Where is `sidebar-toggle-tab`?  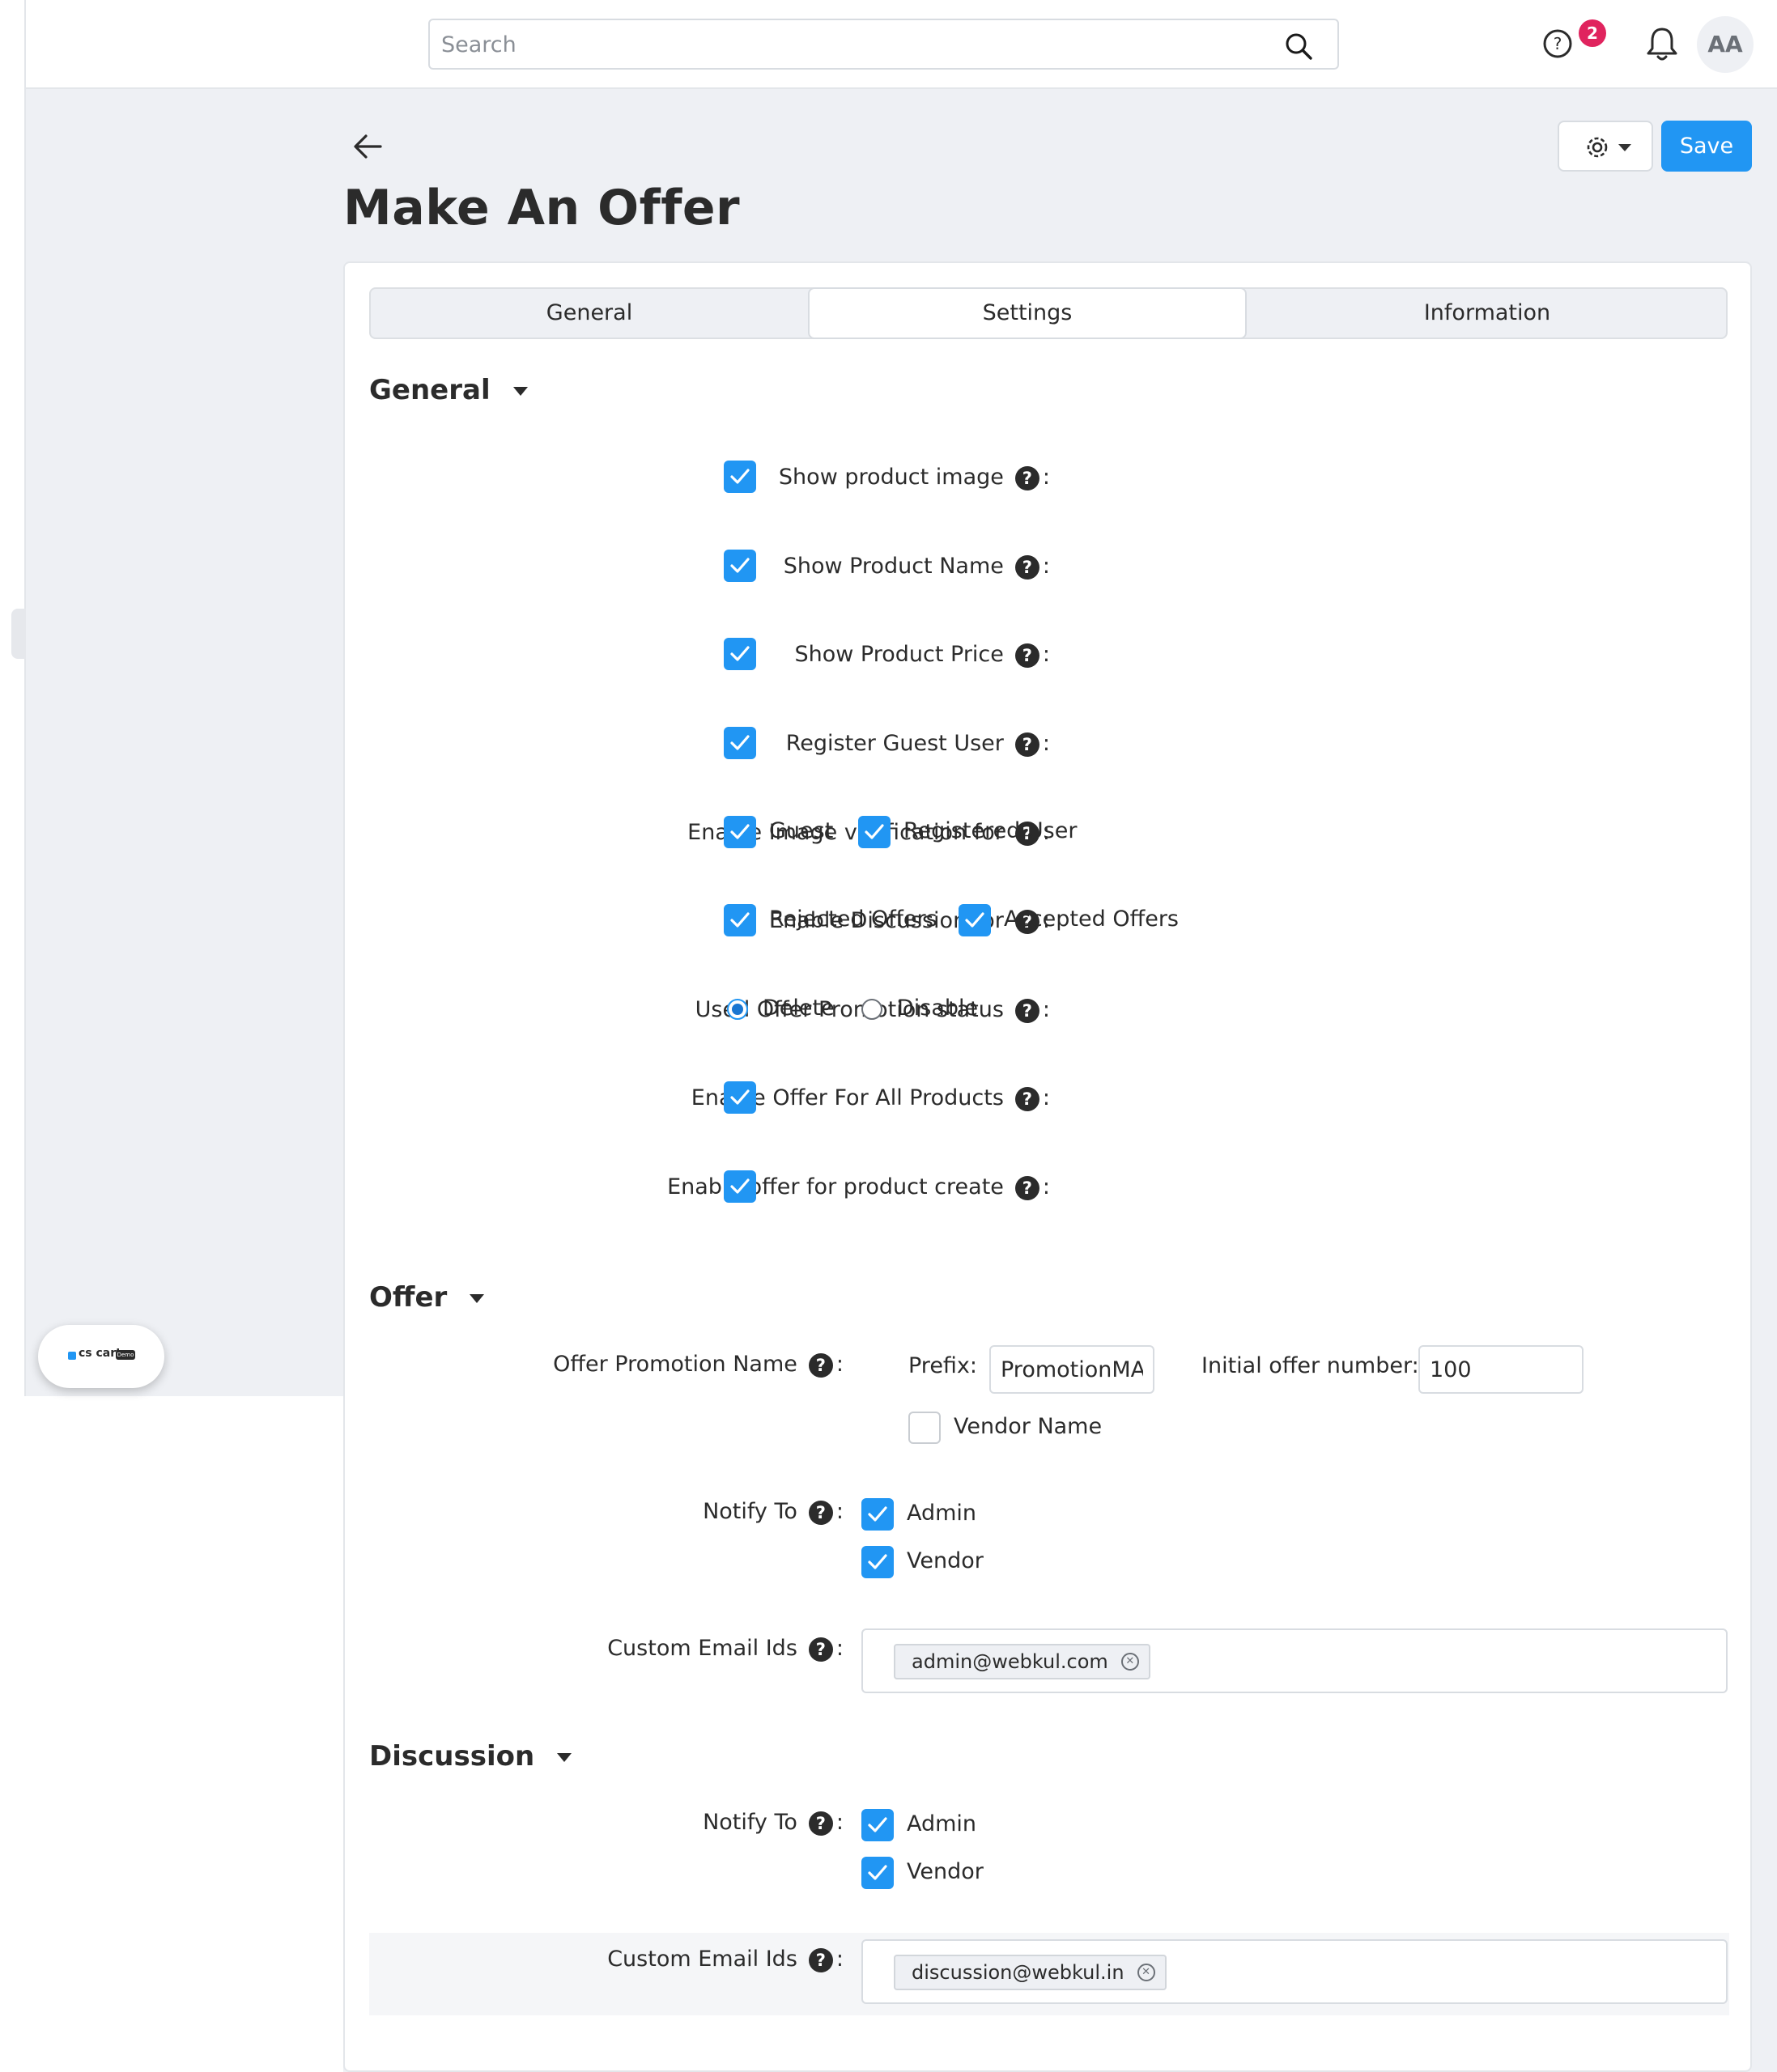
sidebar-toggle-tab is located at coordinates (18, 634).